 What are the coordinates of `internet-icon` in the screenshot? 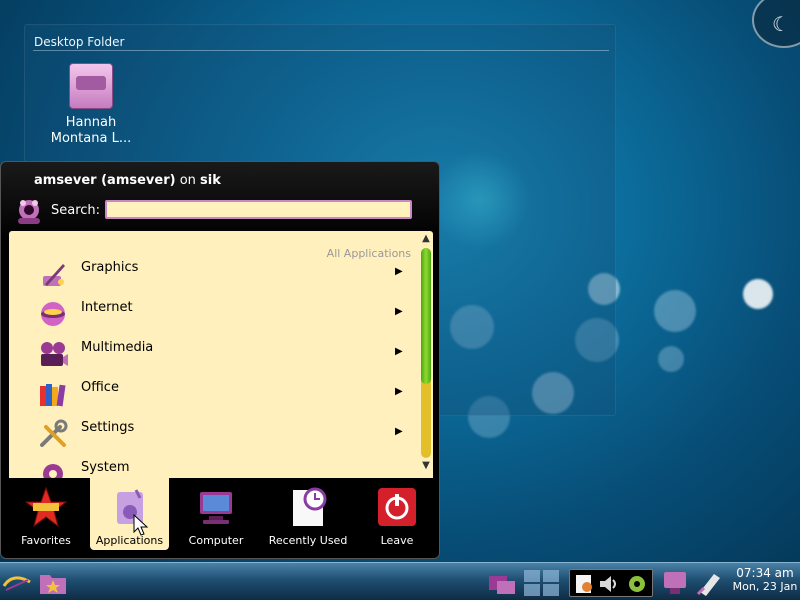 It's located at (53, 314).